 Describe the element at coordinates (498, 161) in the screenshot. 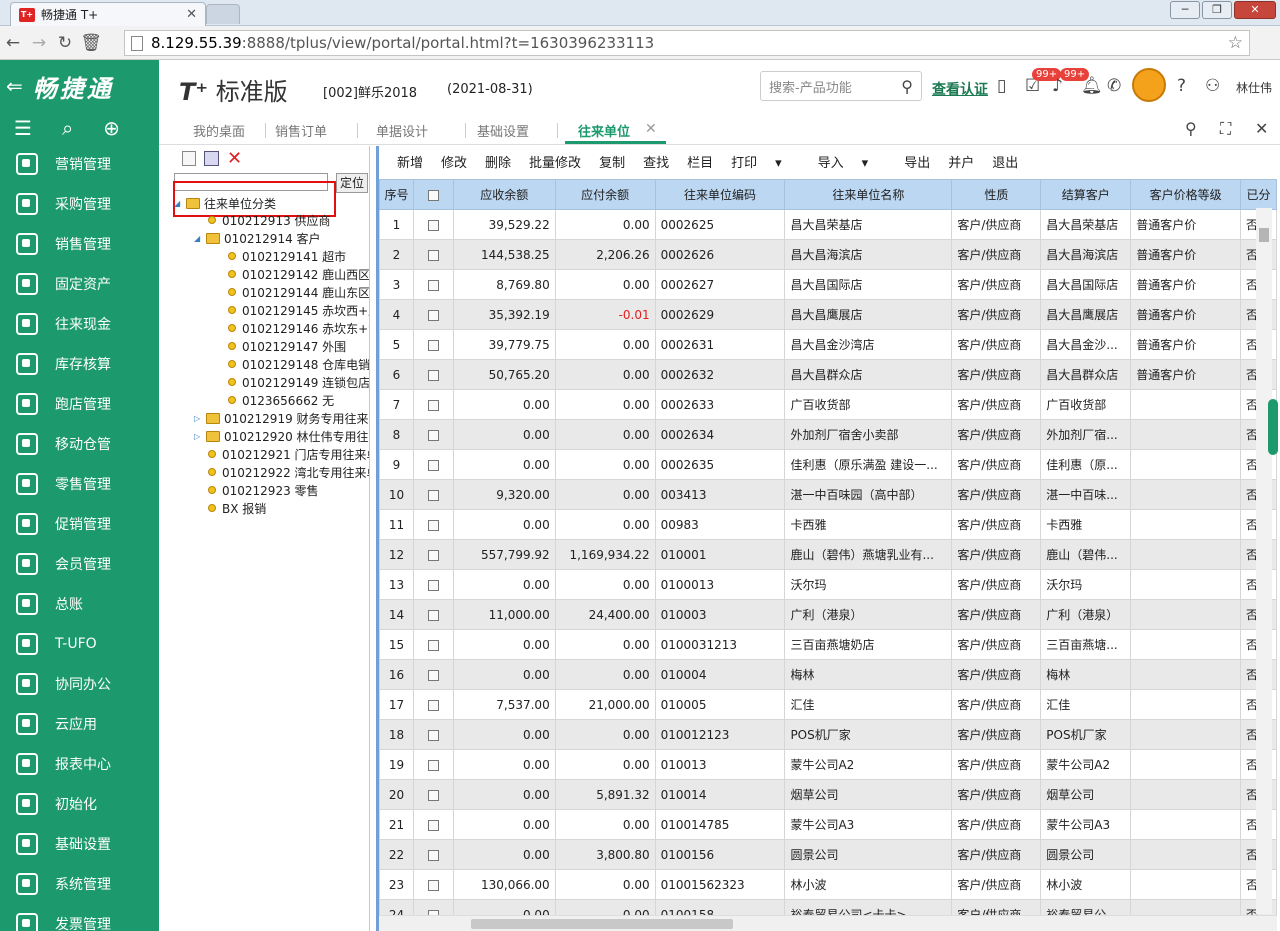

I see `delete-button: 删除` at that location.